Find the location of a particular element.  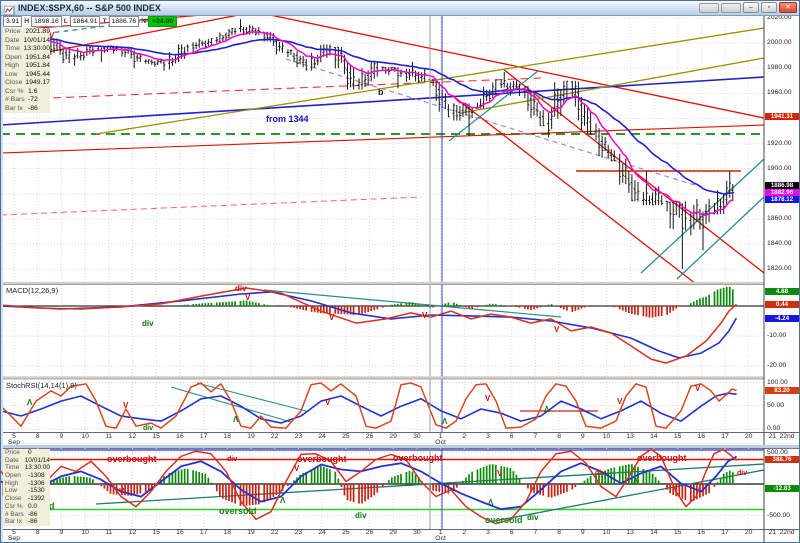

stoch-panel-label: StochRSI(14,14(1),9) is located at coordinates (41, 385).